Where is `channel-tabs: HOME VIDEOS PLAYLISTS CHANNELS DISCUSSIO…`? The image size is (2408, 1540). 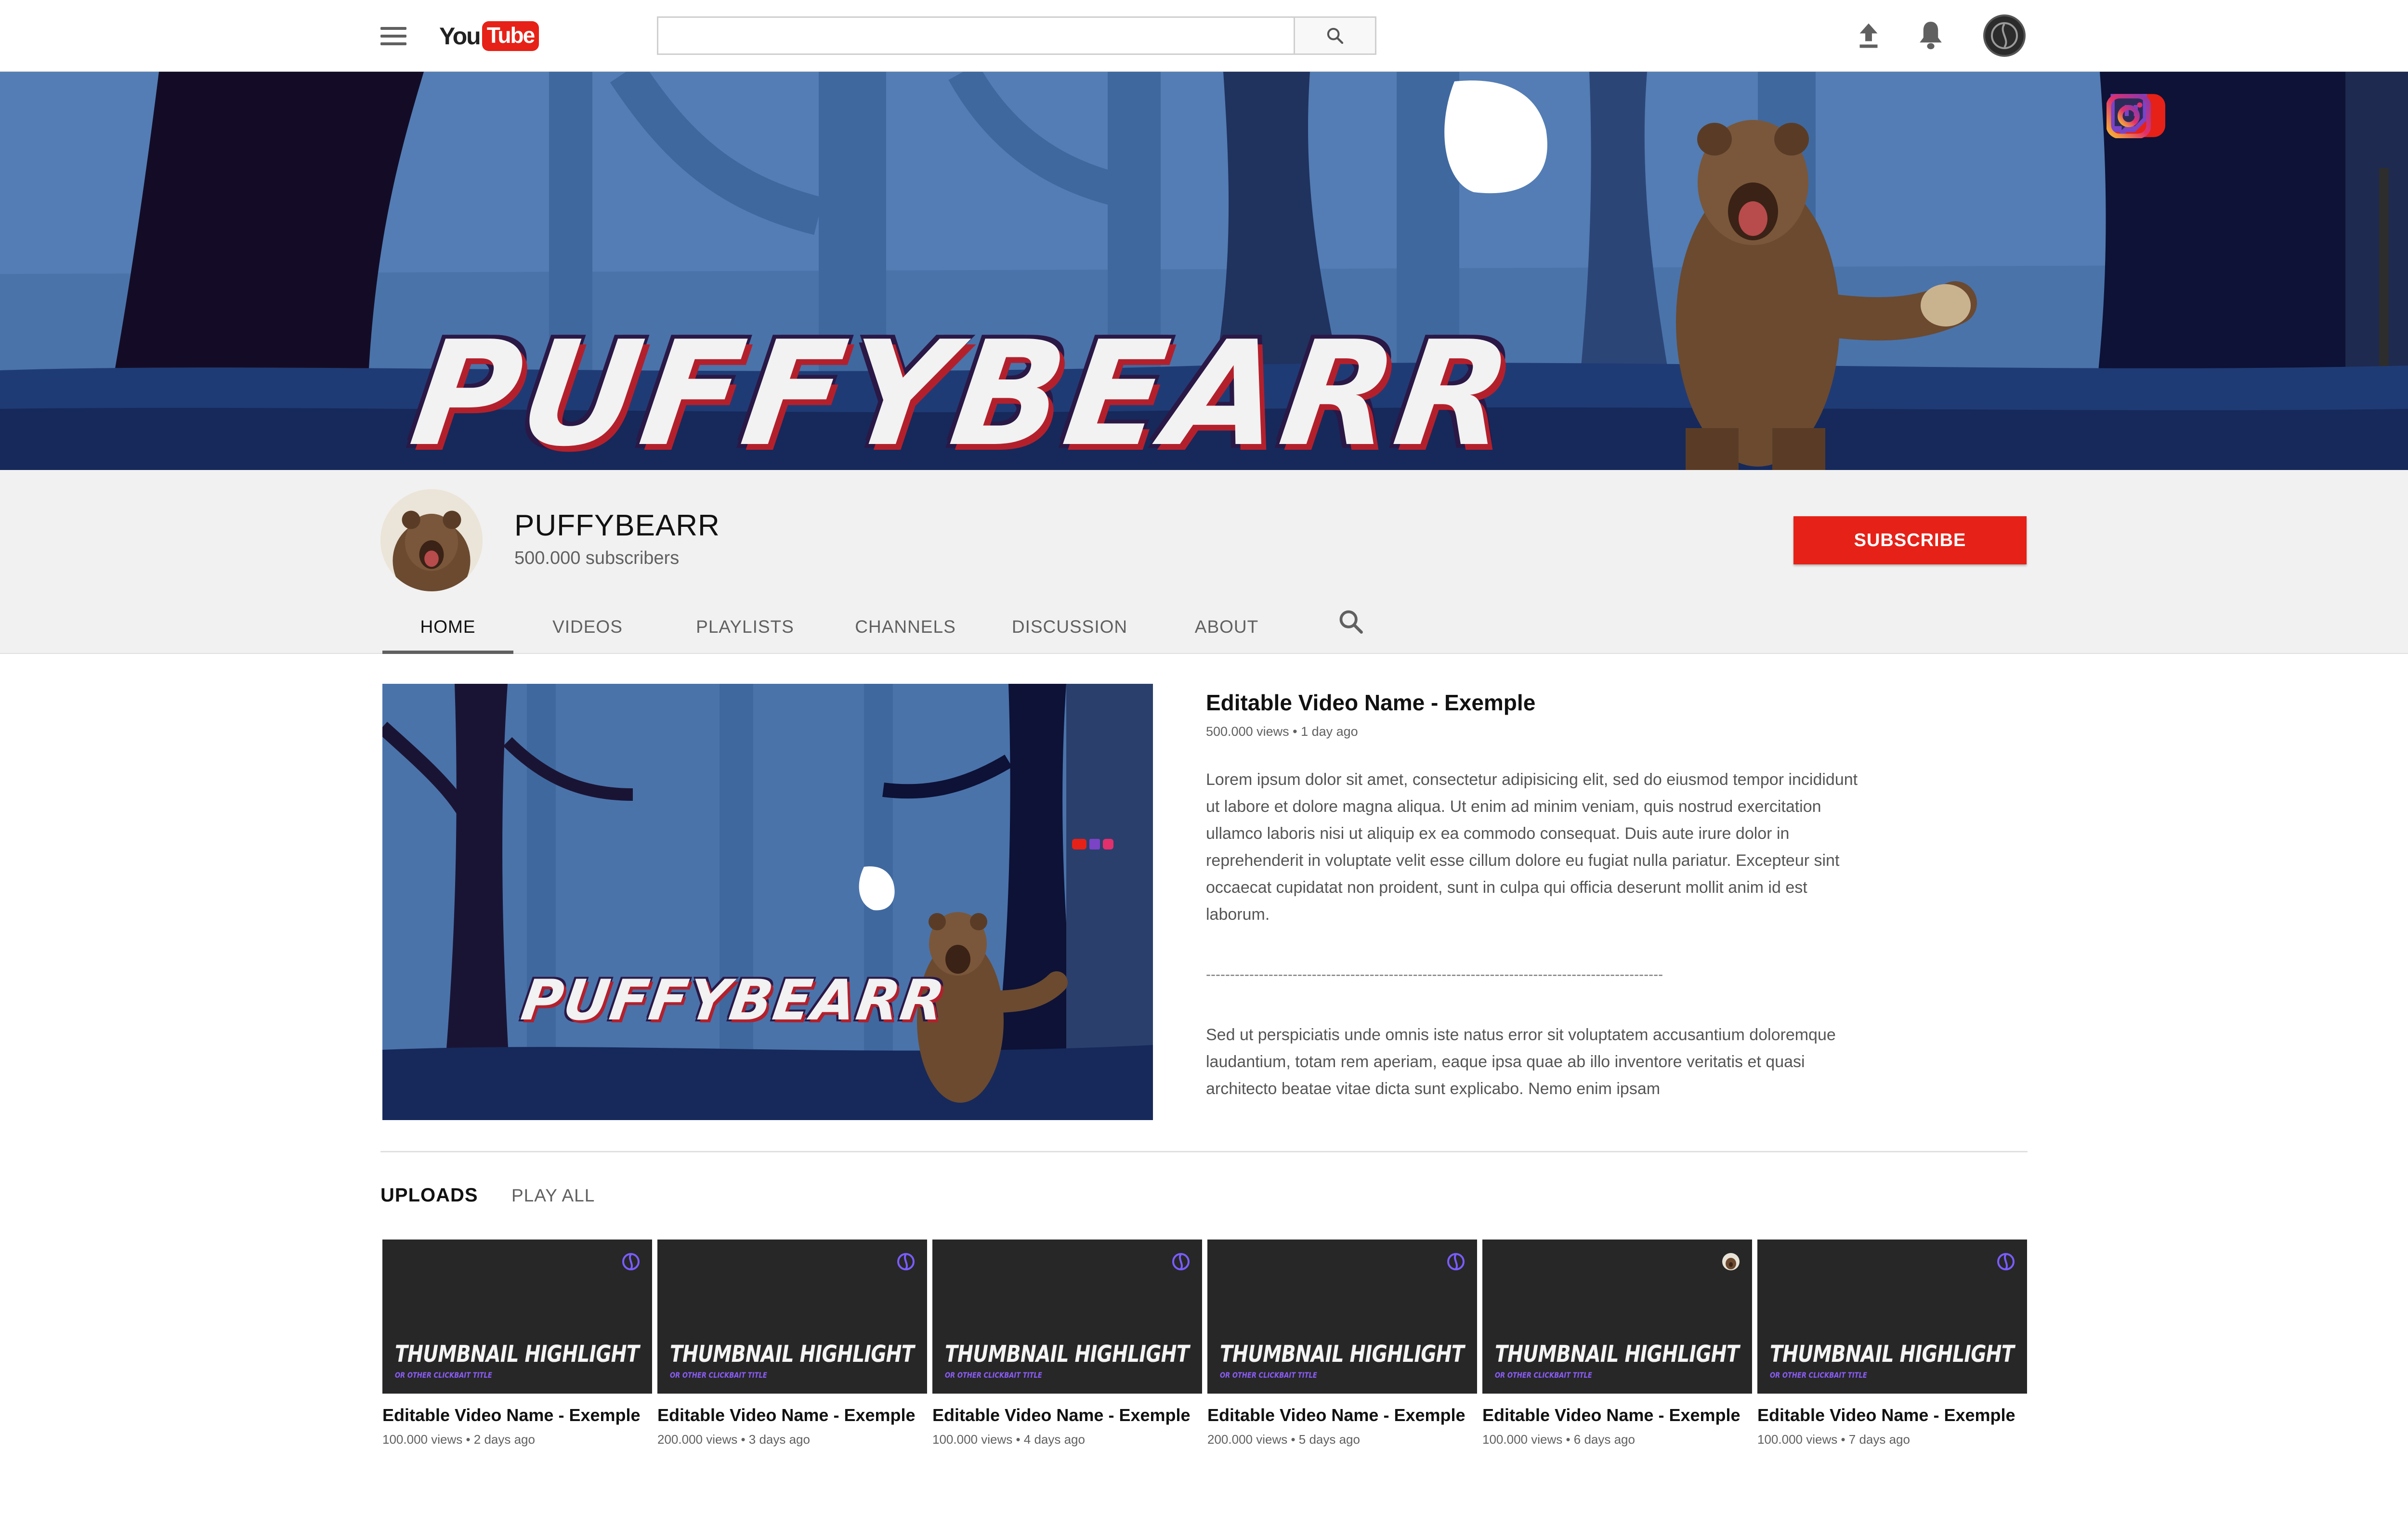 channel-tabs: HOME VIDEOS PLAYLISTS CHANNELS DISCUSSIO… is located at coordinates (839, 627).